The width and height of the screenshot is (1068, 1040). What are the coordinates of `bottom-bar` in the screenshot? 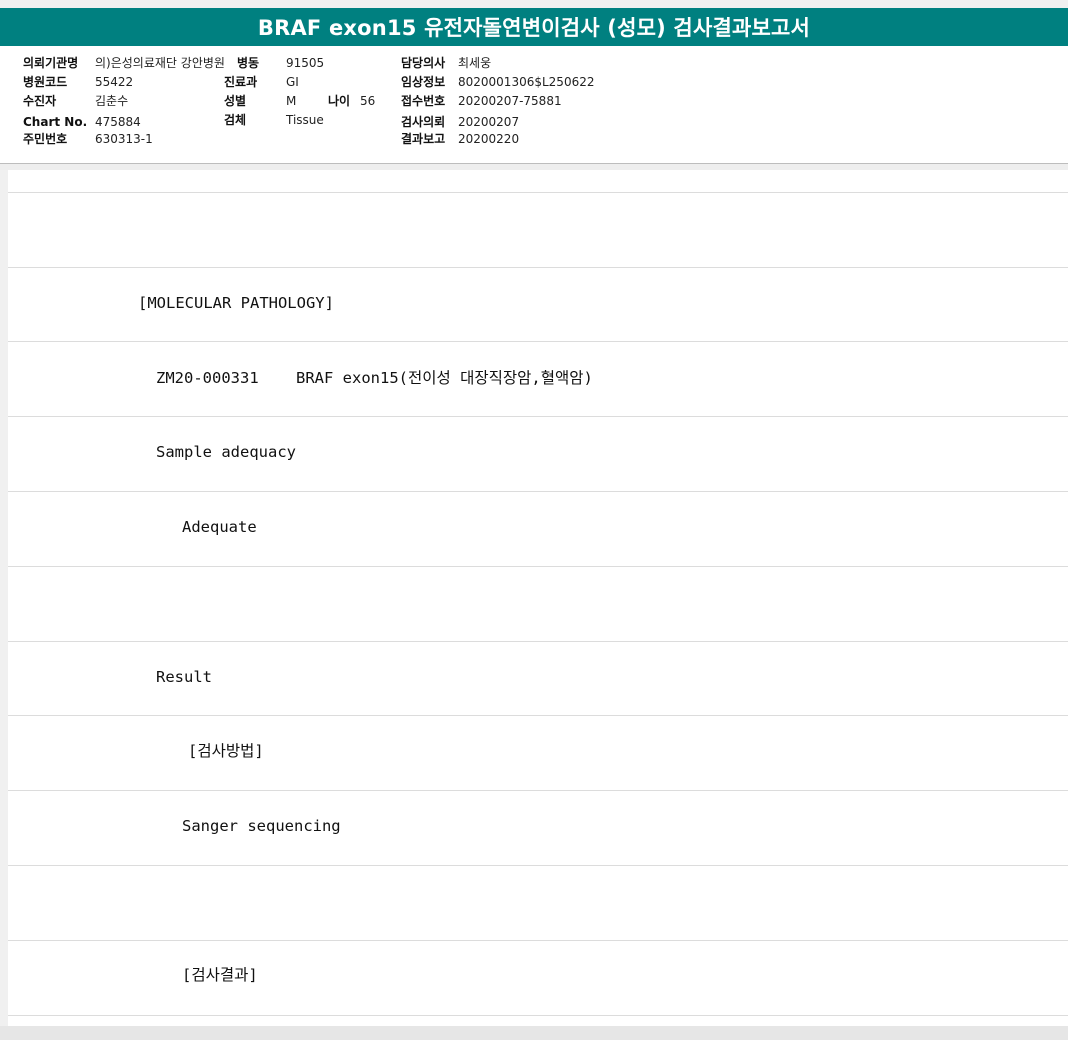 It's located at (534, 1033).